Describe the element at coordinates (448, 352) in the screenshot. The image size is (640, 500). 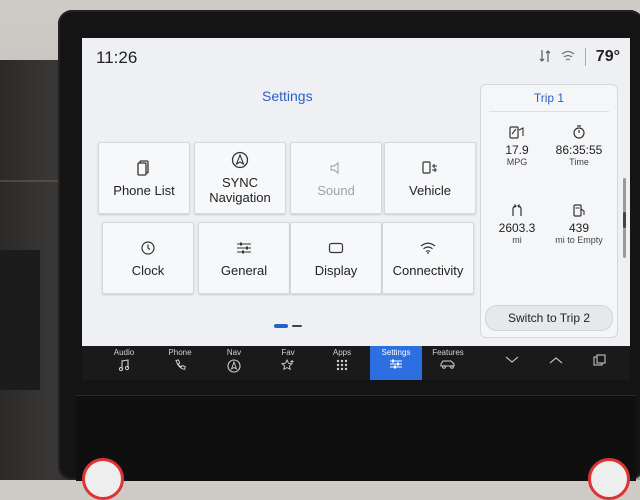
I see `nav-label: Features` at that location.